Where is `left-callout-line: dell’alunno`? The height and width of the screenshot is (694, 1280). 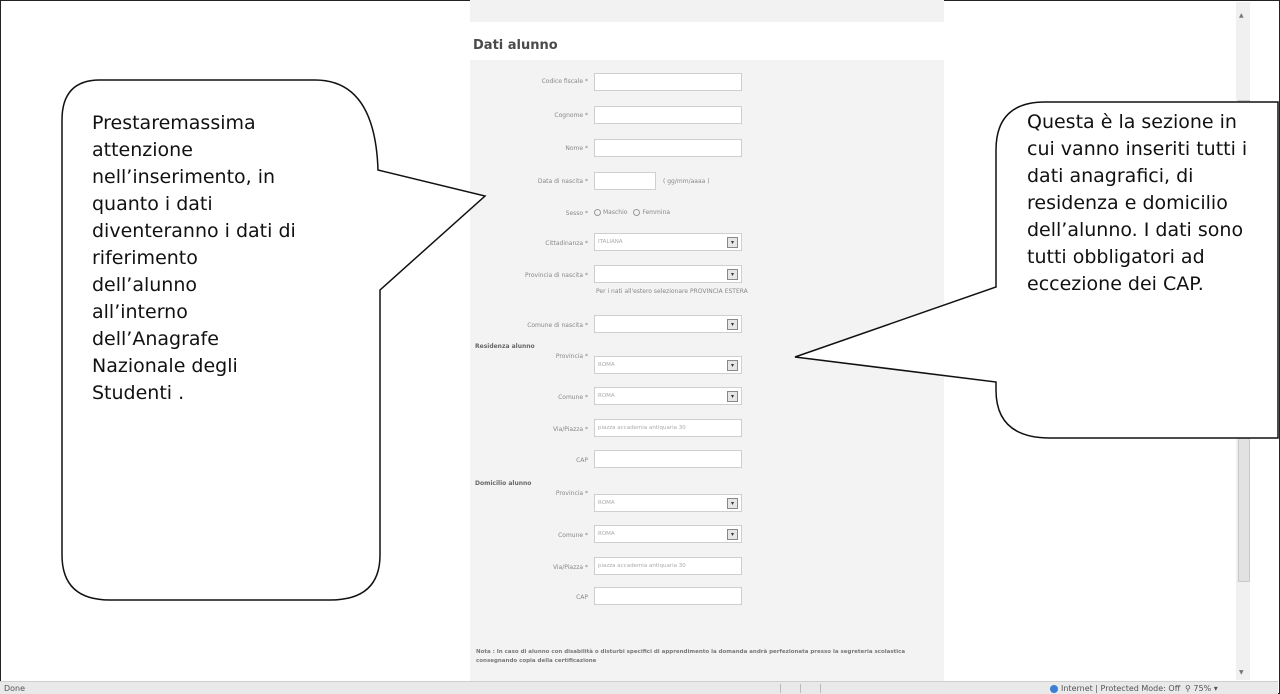
left-callout-line: dell’alunno is located at coordinates (145, 285).